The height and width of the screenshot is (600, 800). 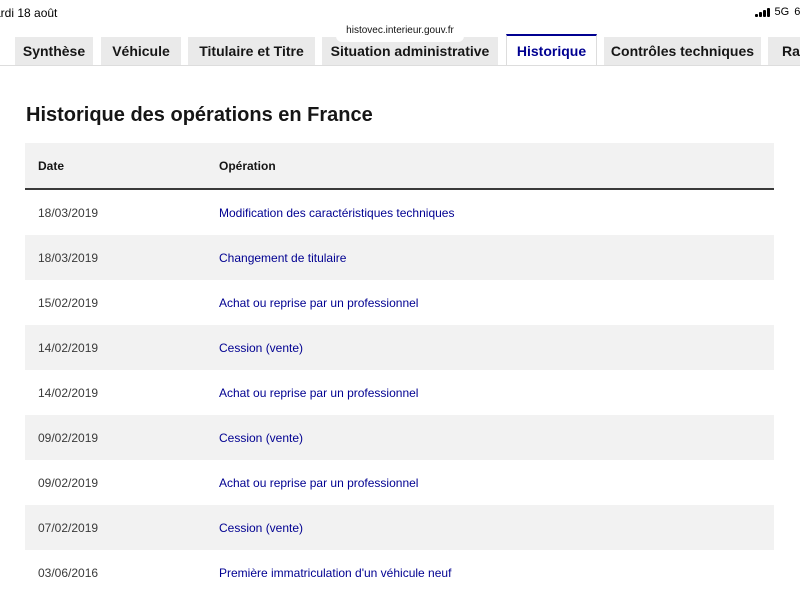 I want to click on status-indicators: 5G 6(, so click(x=777, y=12).